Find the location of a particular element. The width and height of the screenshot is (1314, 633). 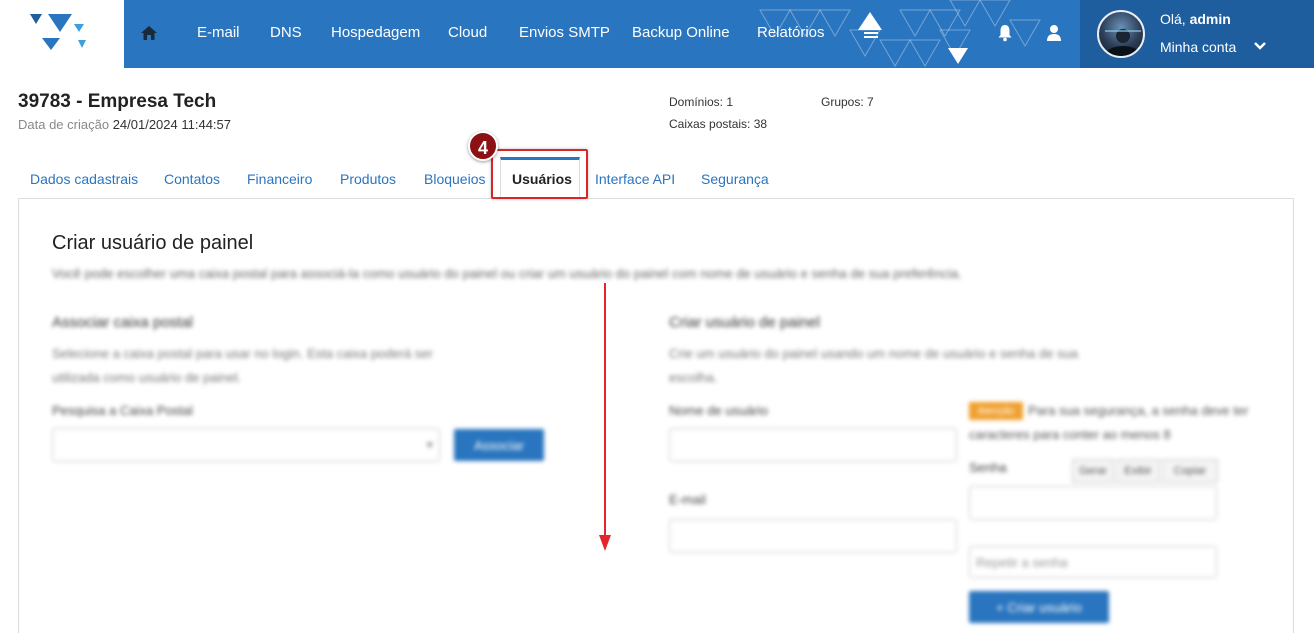

panel-title: Criar usuário de painel is located at coordinates (153, 243).